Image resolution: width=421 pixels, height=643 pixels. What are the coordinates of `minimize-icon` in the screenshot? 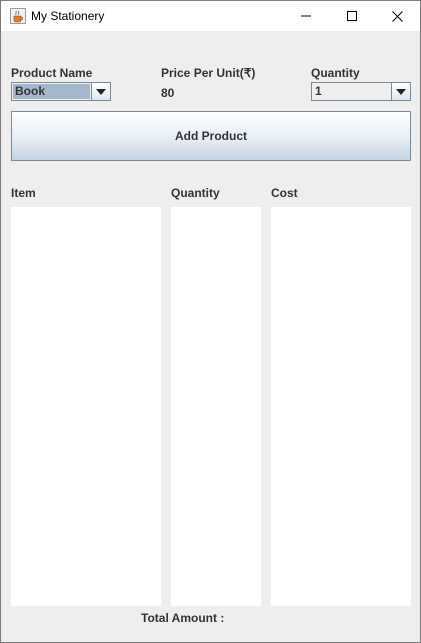 It's located at (306, 16).